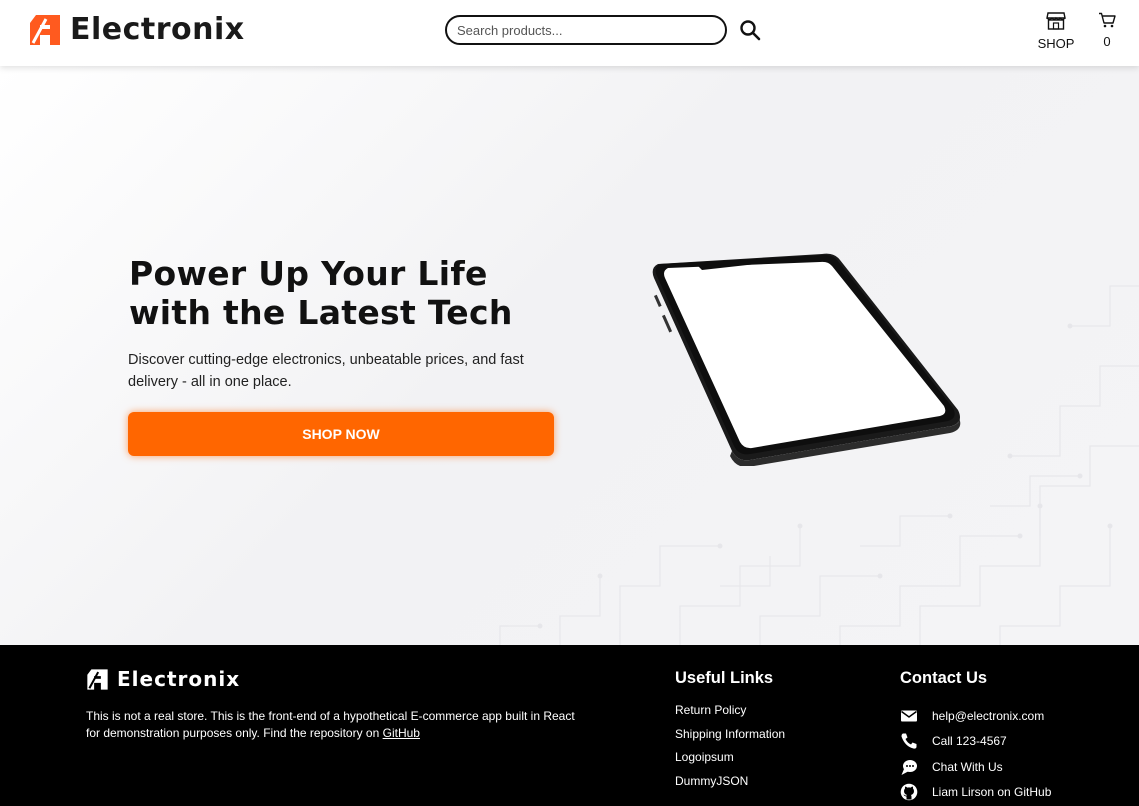 Image resolution: width=1139 pixels, height=806 pixels. What do you see at coordinates (1056, 21) in the screenshot?
I see `store-icon` at bounding box center [1056, 21].